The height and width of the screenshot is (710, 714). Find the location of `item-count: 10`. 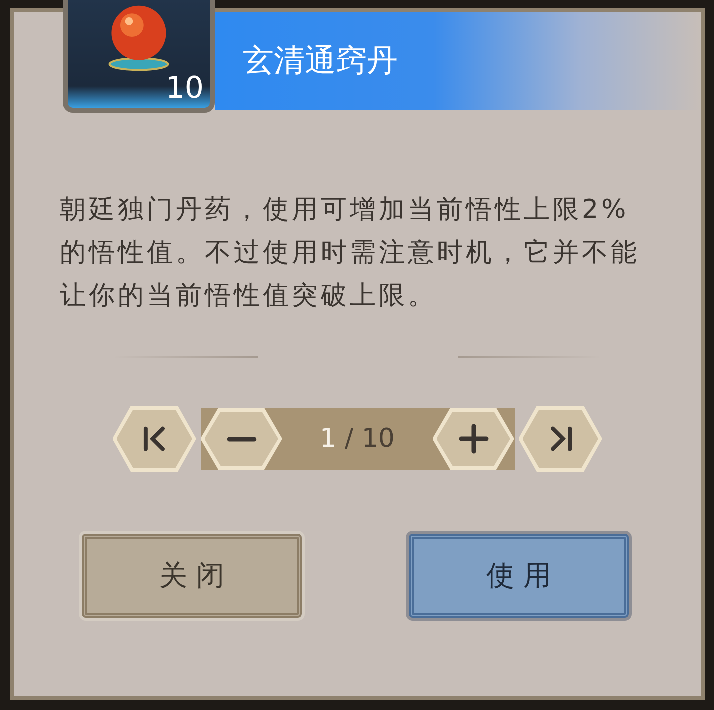

item-count: 10 is located at coordinates (185, 89).